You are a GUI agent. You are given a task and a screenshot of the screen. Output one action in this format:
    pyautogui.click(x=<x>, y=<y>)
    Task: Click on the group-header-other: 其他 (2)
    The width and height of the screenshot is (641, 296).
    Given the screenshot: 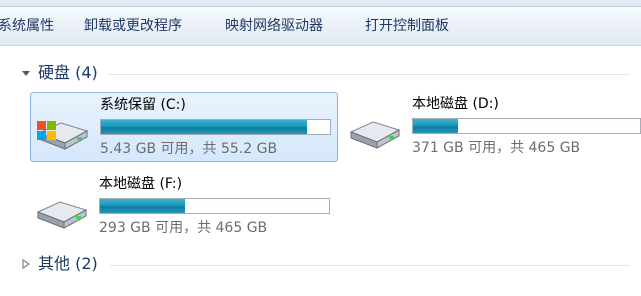 What is the action you would take?
    pyautogui.click(x=325, y=265)
    